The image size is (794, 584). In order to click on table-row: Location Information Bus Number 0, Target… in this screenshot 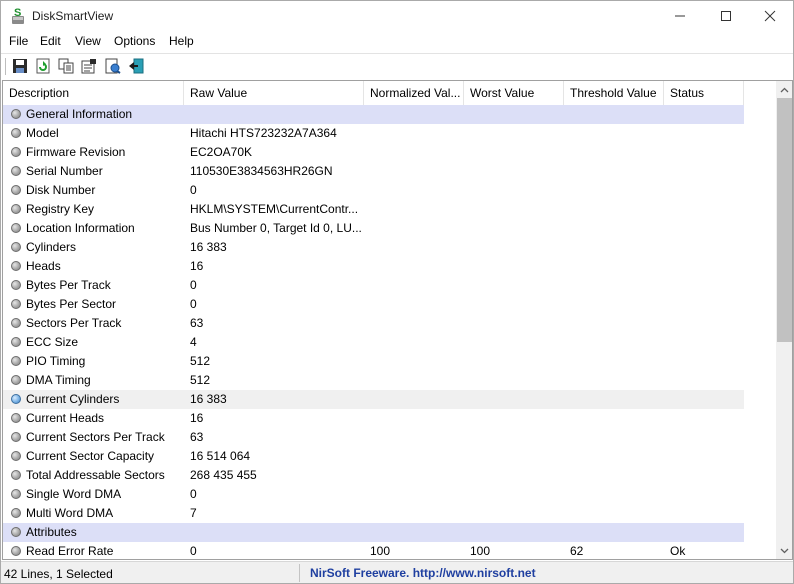, I will do `click(373, 228)`.